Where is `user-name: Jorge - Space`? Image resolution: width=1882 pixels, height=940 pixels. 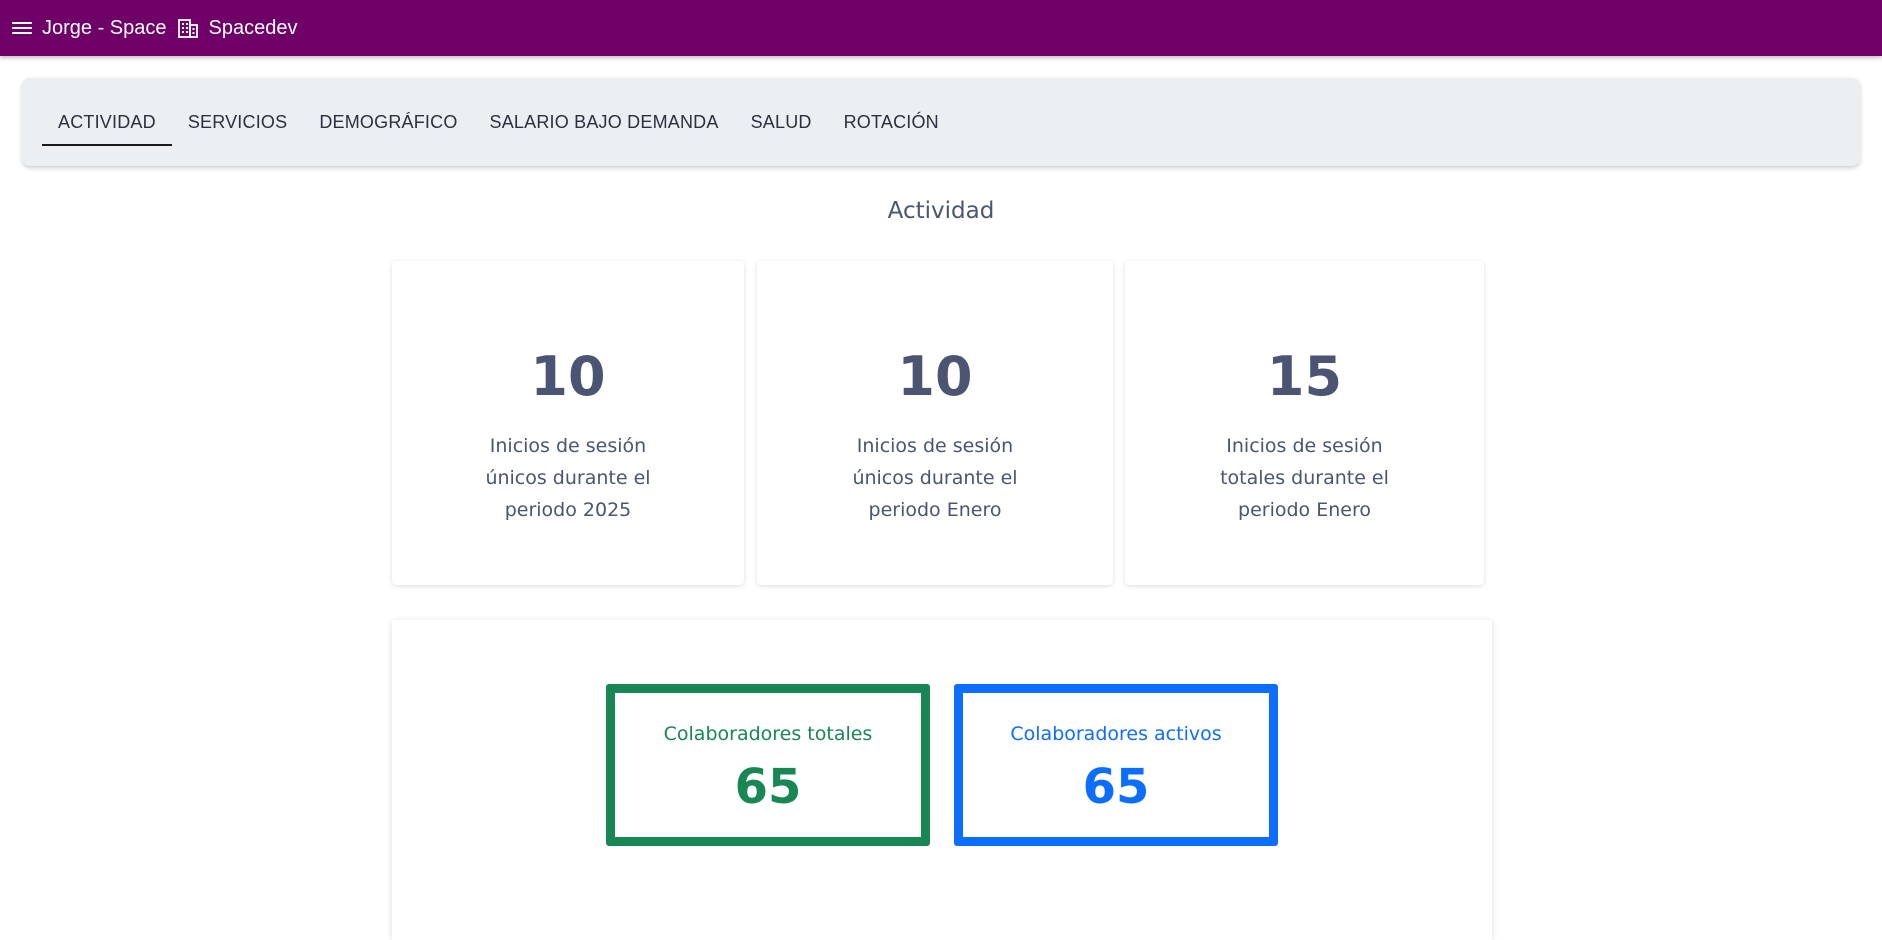
user-name: Jorge - Space is located at coordinates (104, 27).